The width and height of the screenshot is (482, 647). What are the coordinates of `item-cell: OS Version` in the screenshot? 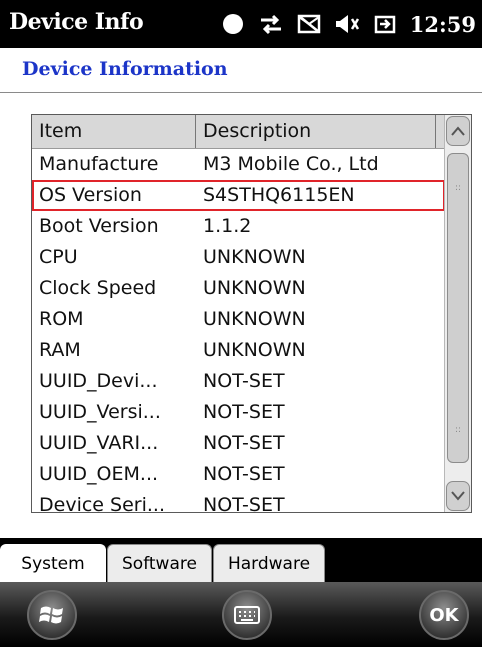 It's located at (90, 195).